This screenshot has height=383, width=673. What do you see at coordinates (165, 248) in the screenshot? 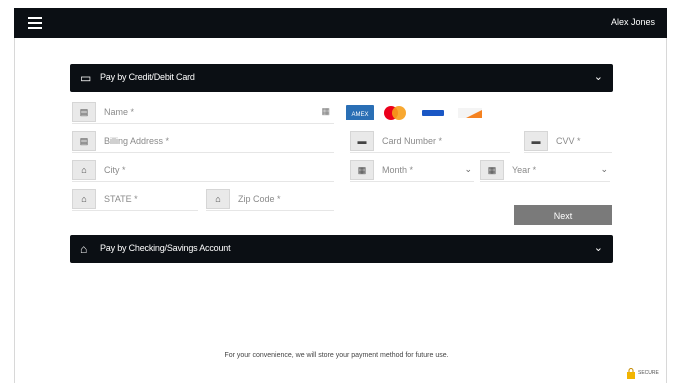
I see `bank-panel-title: Pay by Checking/Savings Account` at bounding box center [165, 248].